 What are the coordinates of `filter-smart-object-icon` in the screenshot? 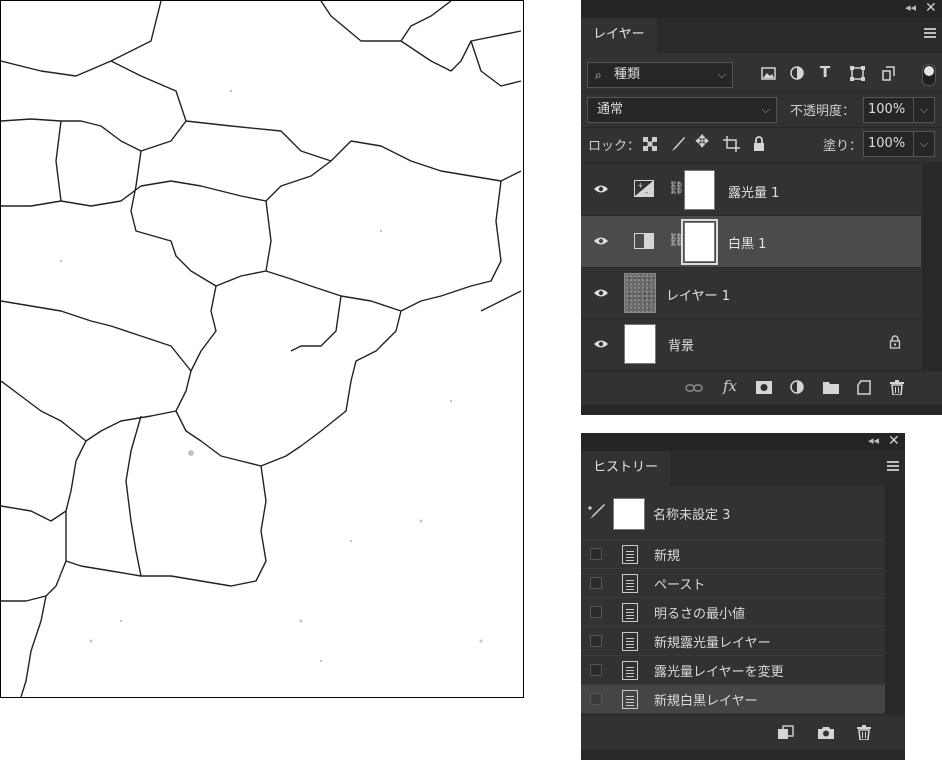 It's located at (888, 73).